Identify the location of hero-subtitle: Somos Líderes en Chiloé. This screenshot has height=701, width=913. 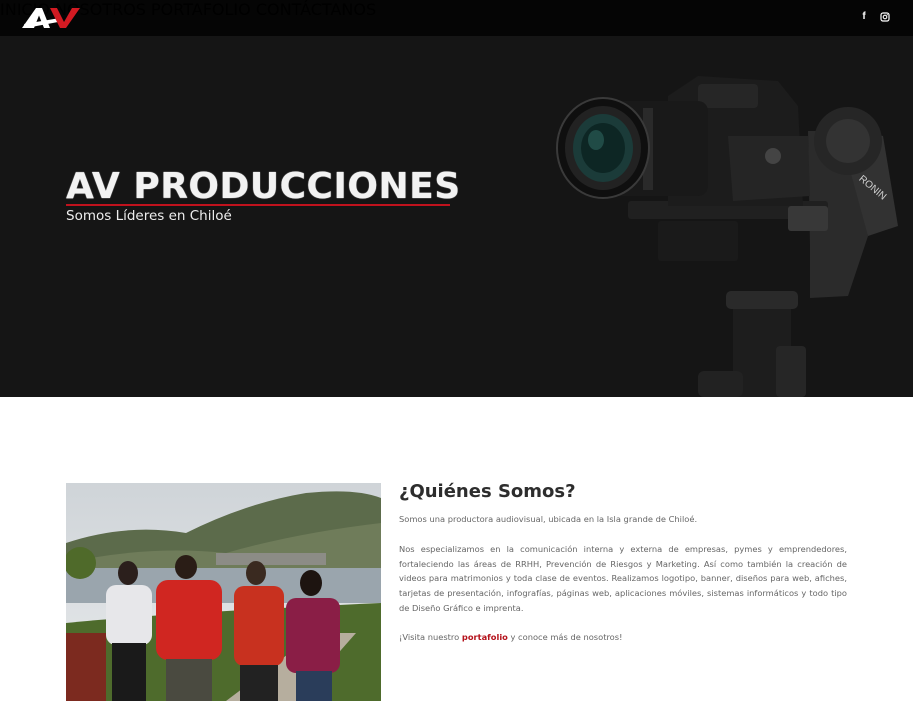
(149, 216).